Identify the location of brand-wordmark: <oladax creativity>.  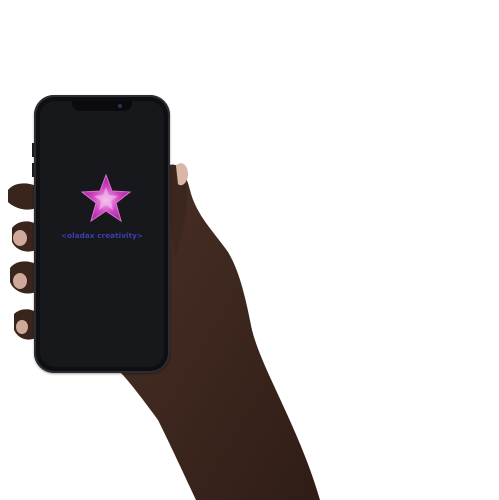
(102, 235).